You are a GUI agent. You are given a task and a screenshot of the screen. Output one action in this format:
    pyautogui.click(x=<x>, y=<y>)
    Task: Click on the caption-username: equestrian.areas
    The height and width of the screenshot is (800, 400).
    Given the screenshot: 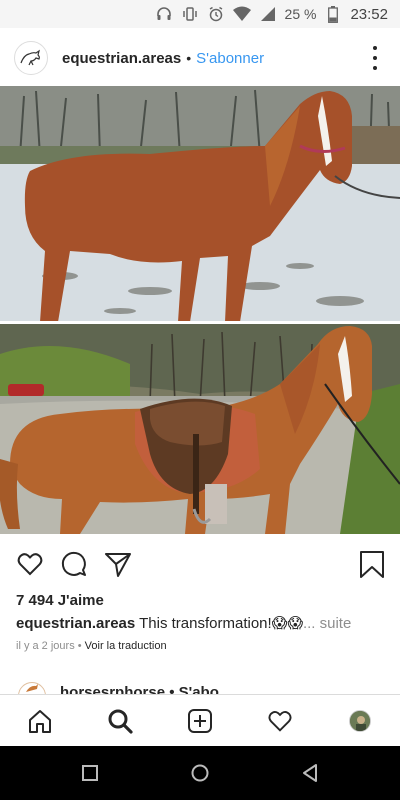 What is the action you would take?
    pyautogui.click(x=75, y=623)
    